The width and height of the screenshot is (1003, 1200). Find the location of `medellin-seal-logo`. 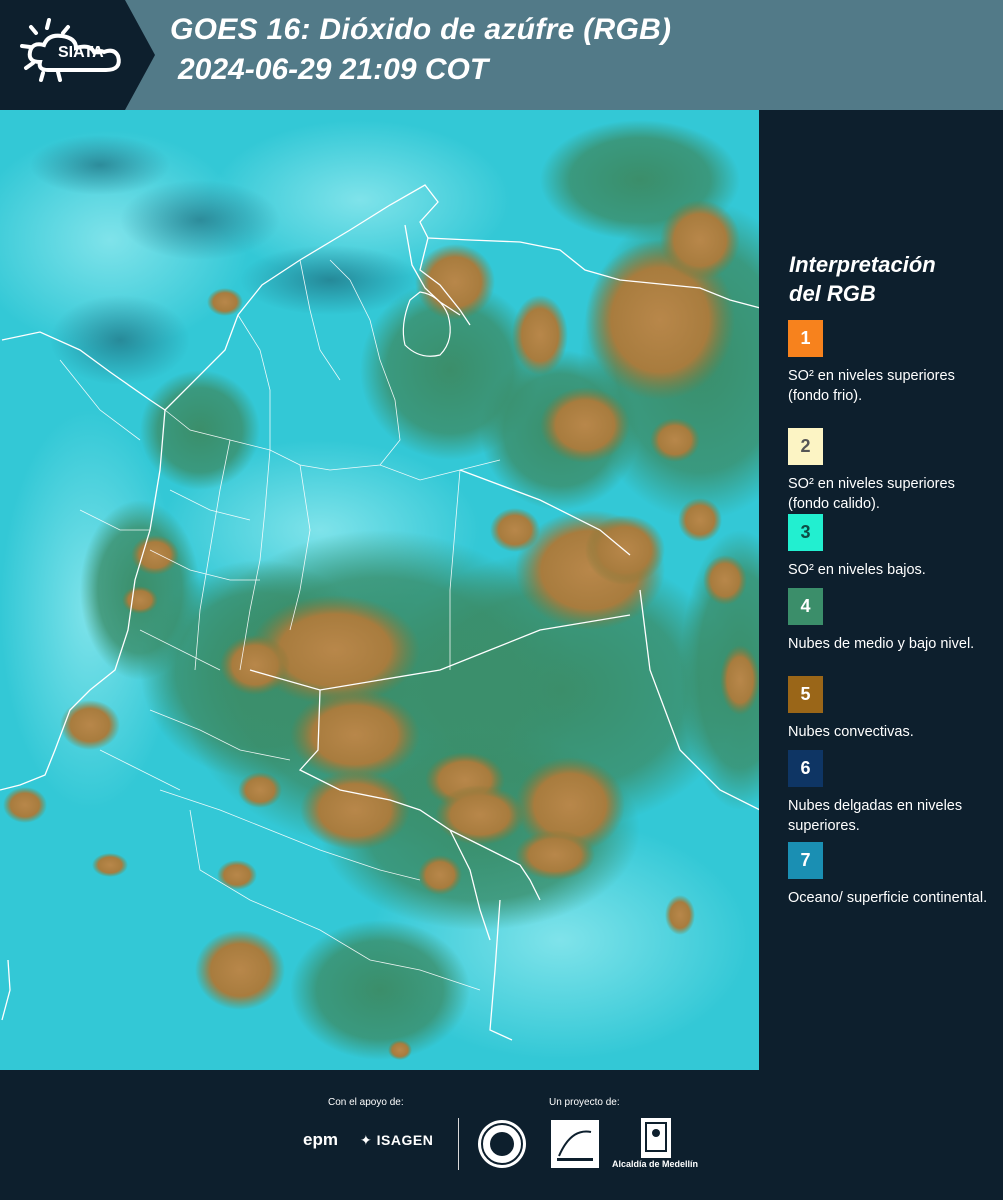

medellin-seal-logo is located at coordinates (502, 1144).